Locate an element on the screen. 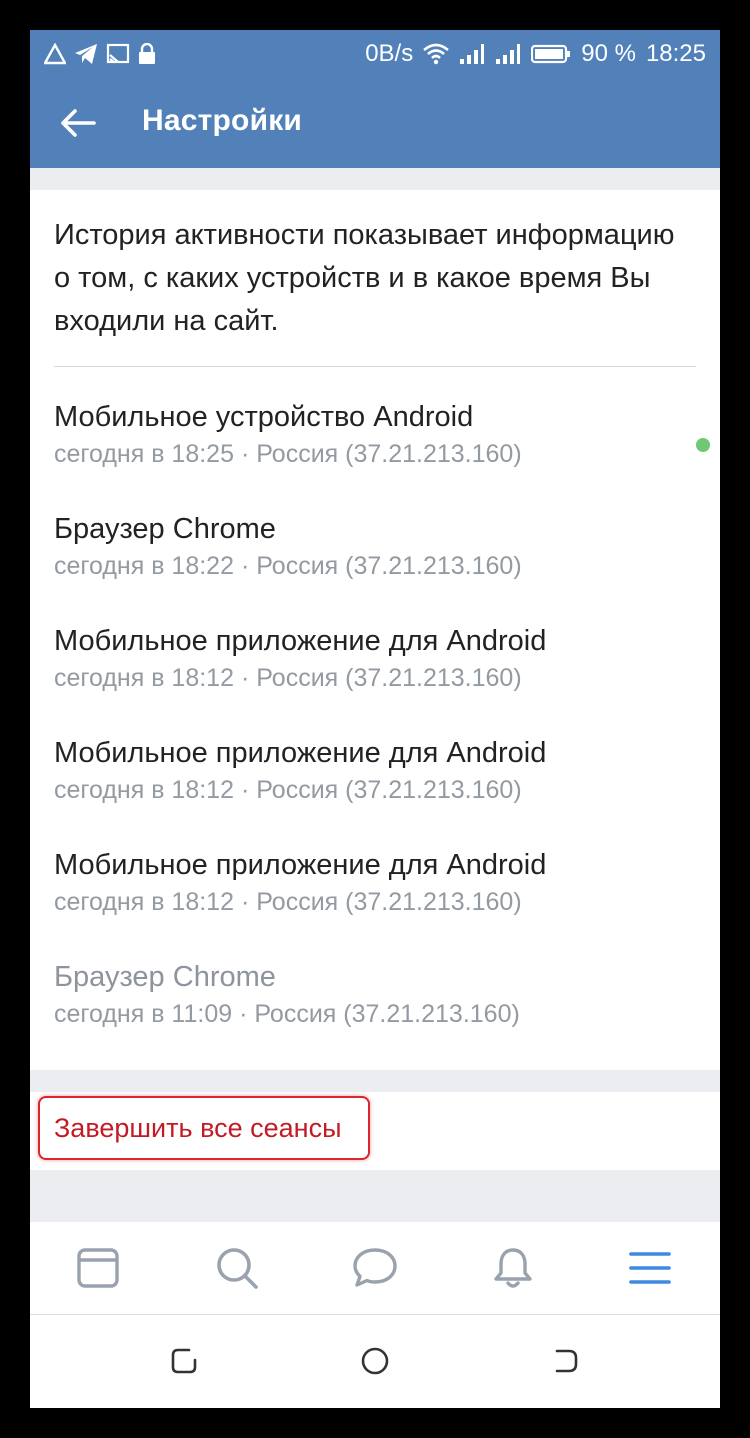 The width and height of the screenshot is (750, 1438). back-icon is located at coordinates (566, 1361).